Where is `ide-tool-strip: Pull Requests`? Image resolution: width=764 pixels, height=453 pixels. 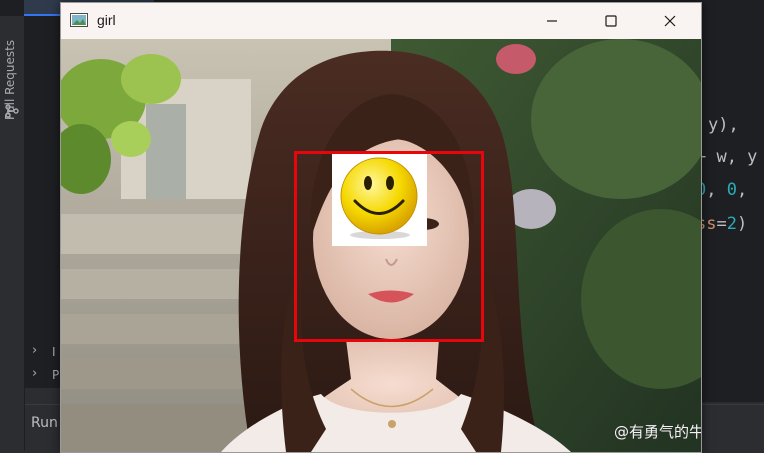
ide-tool-strip: Pull Requests is located at coordinates (12, 233).